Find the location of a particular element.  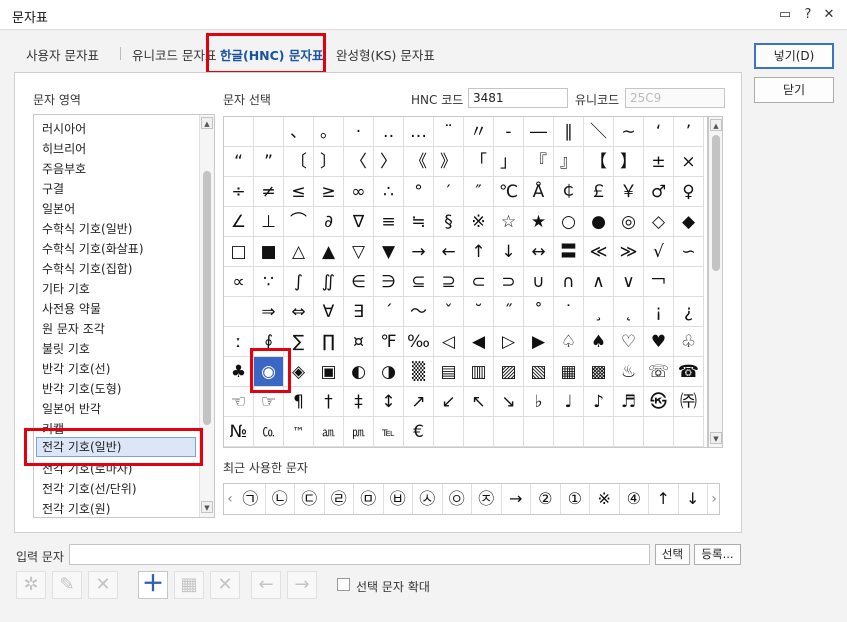

char-cell: ▲ is located at coordinates (329, 252).